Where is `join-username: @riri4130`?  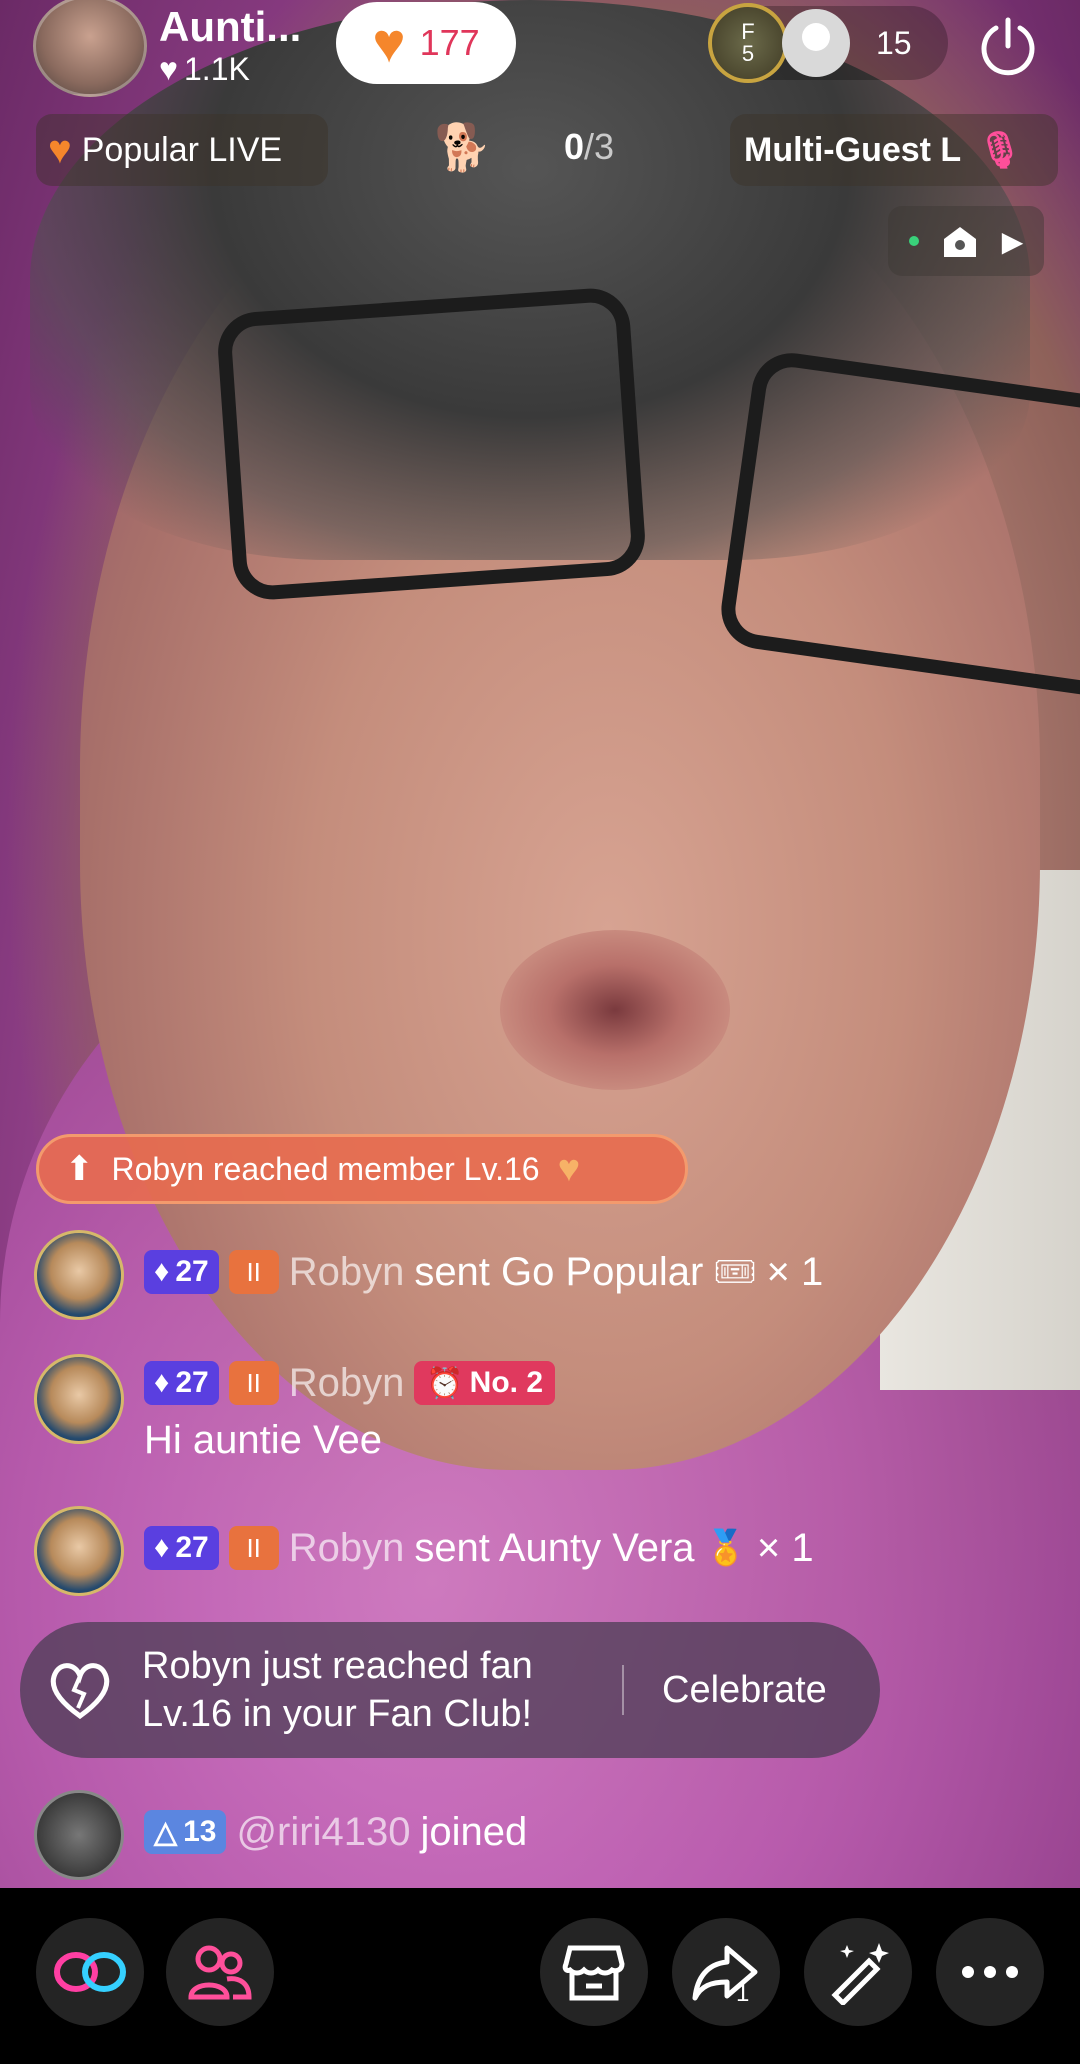
join-username: @riri4130 is located at coordinates (323, 1832).